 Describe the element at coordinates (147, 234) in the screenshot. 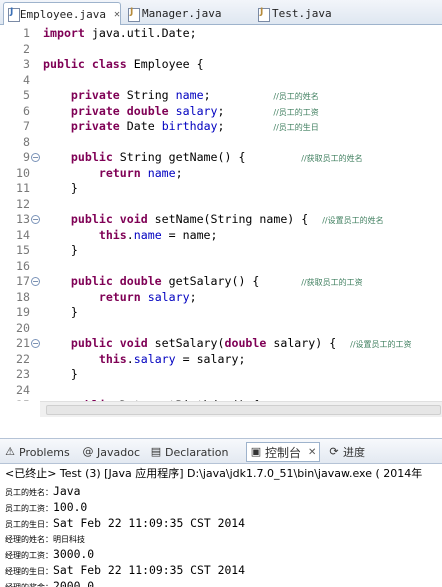

I see `field-token: name` at that location.